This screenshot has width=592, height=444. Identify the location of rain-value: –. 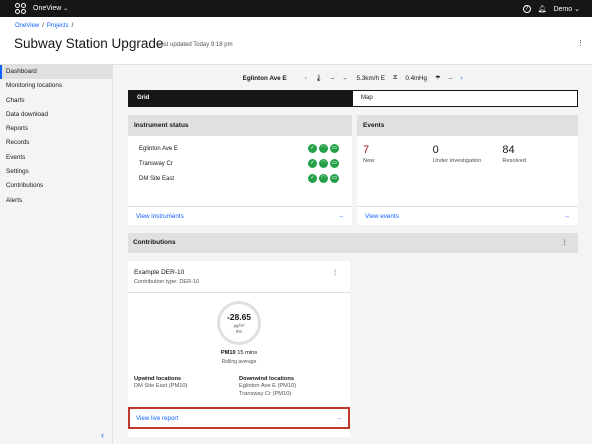
(450, 78).